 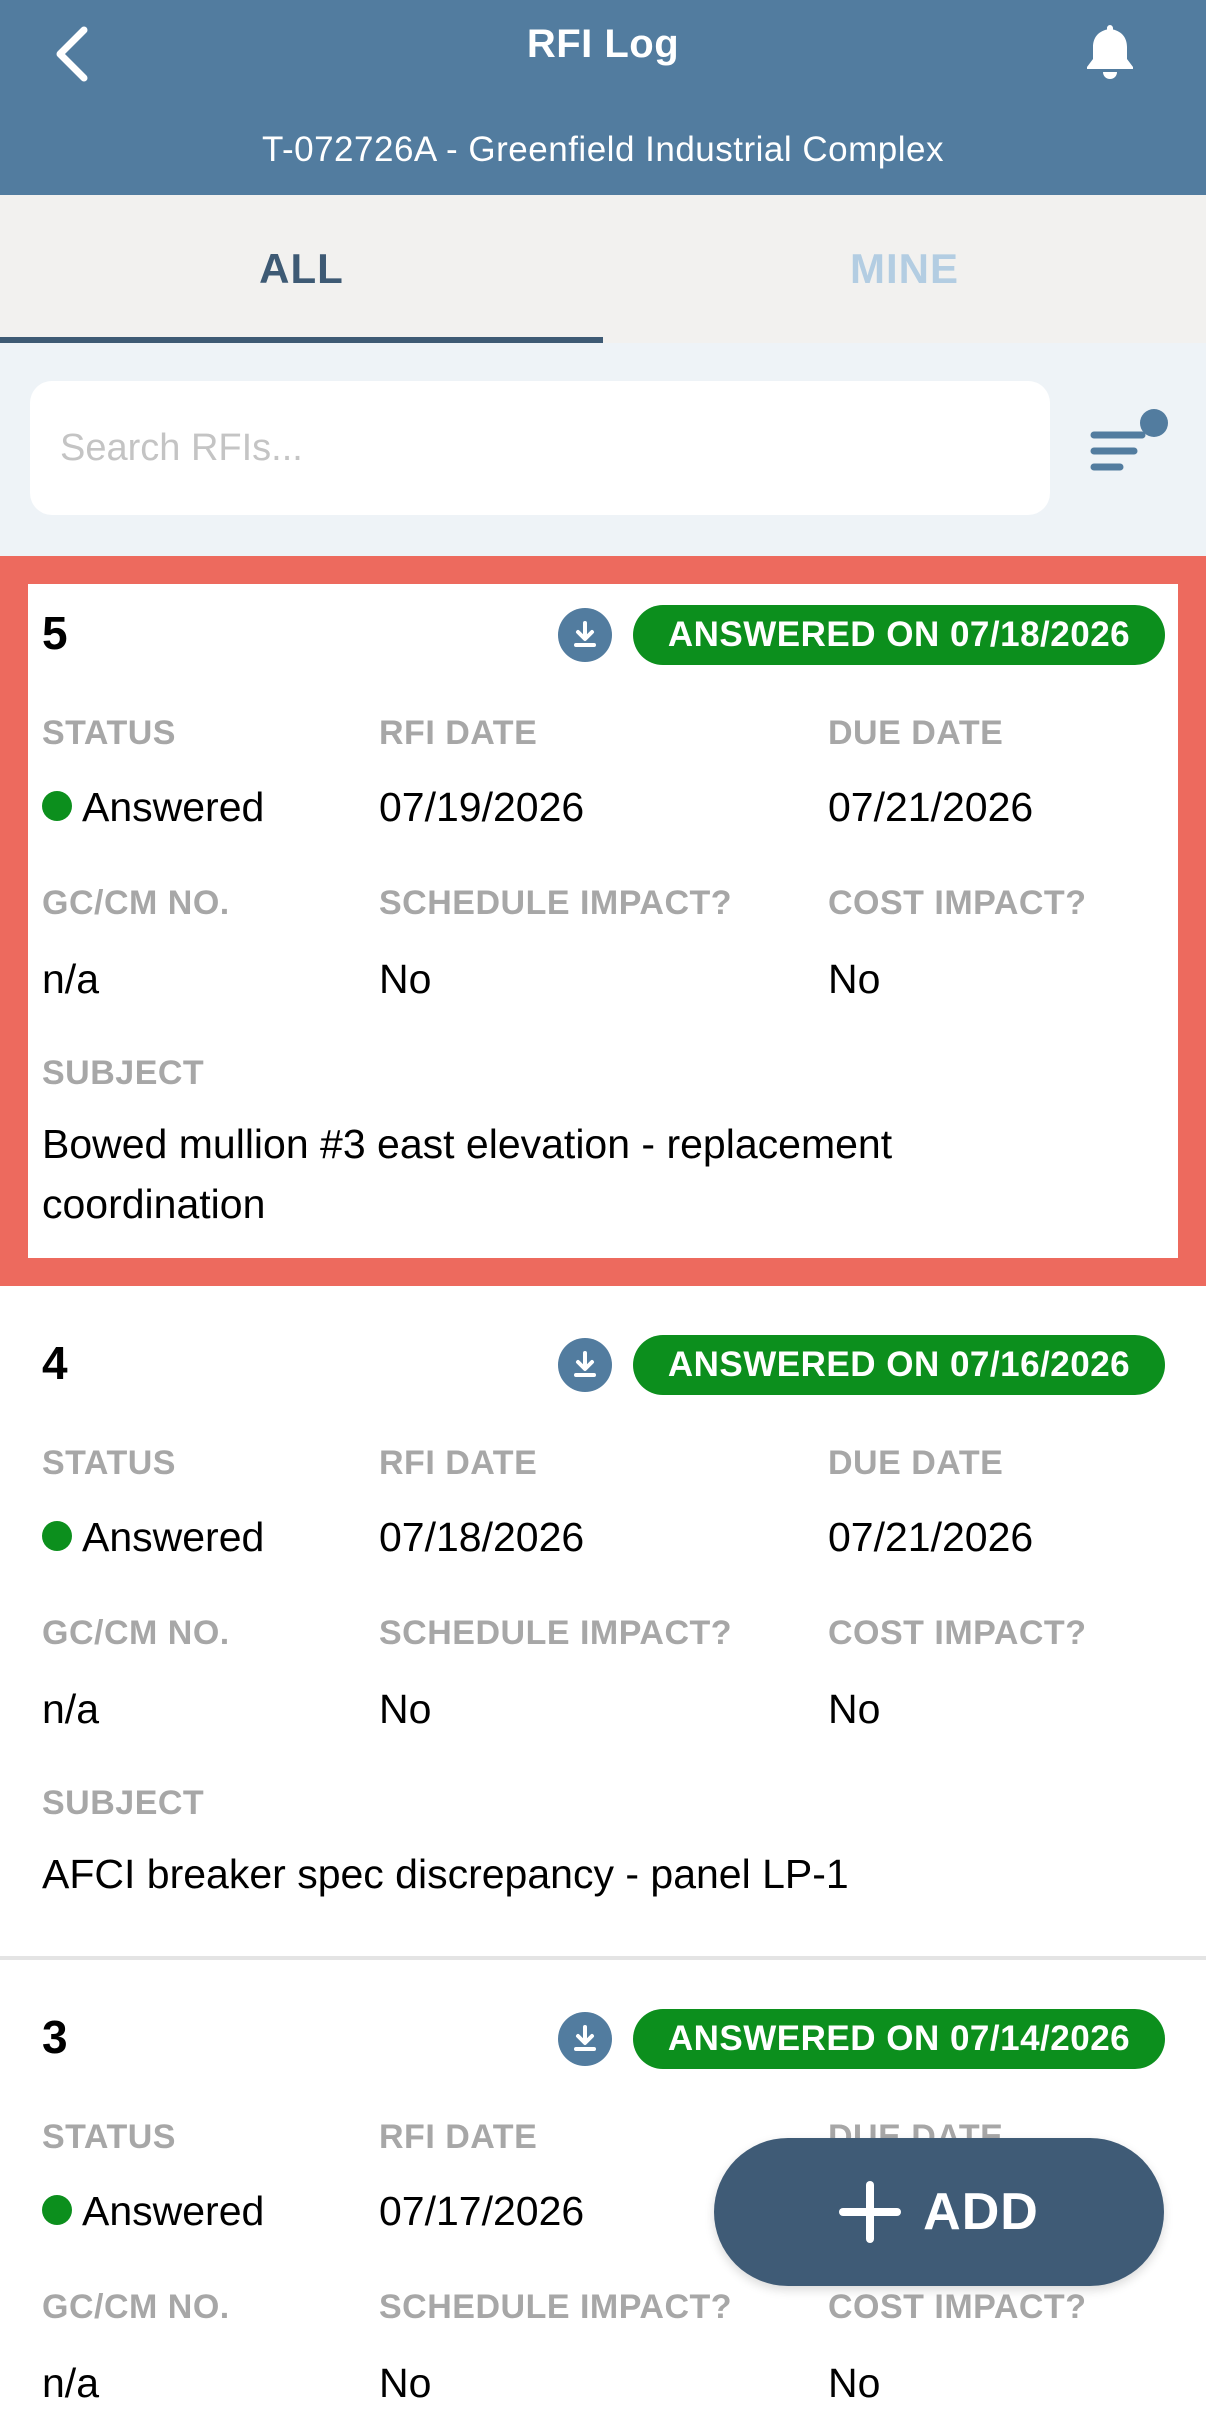 What do you see at coordinates (55, 1363) in the screenshot?
I see `rfi-number: 4` at bounding box center [55, 1363].